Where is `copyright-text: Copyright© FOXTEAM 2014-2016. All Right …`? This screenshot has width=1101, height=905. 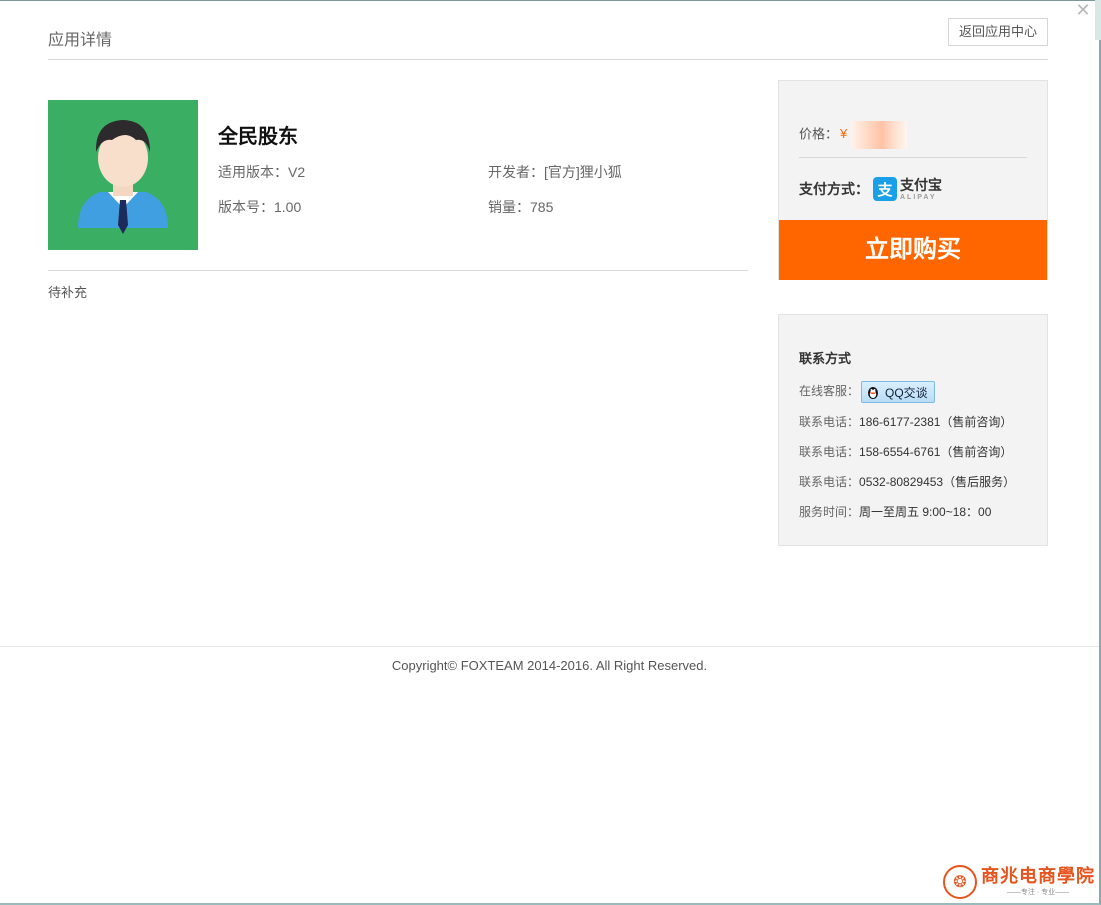 copyright-text: Copyright© FOXTEAM 2014-2016. All Right … is located at coordinates (549, 665).